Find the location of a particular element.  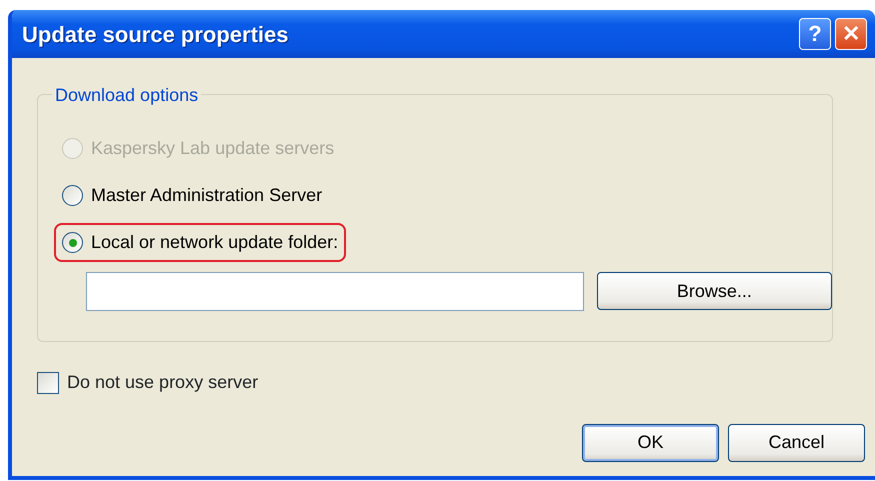

checkbox is located at coordinates (48, 383).